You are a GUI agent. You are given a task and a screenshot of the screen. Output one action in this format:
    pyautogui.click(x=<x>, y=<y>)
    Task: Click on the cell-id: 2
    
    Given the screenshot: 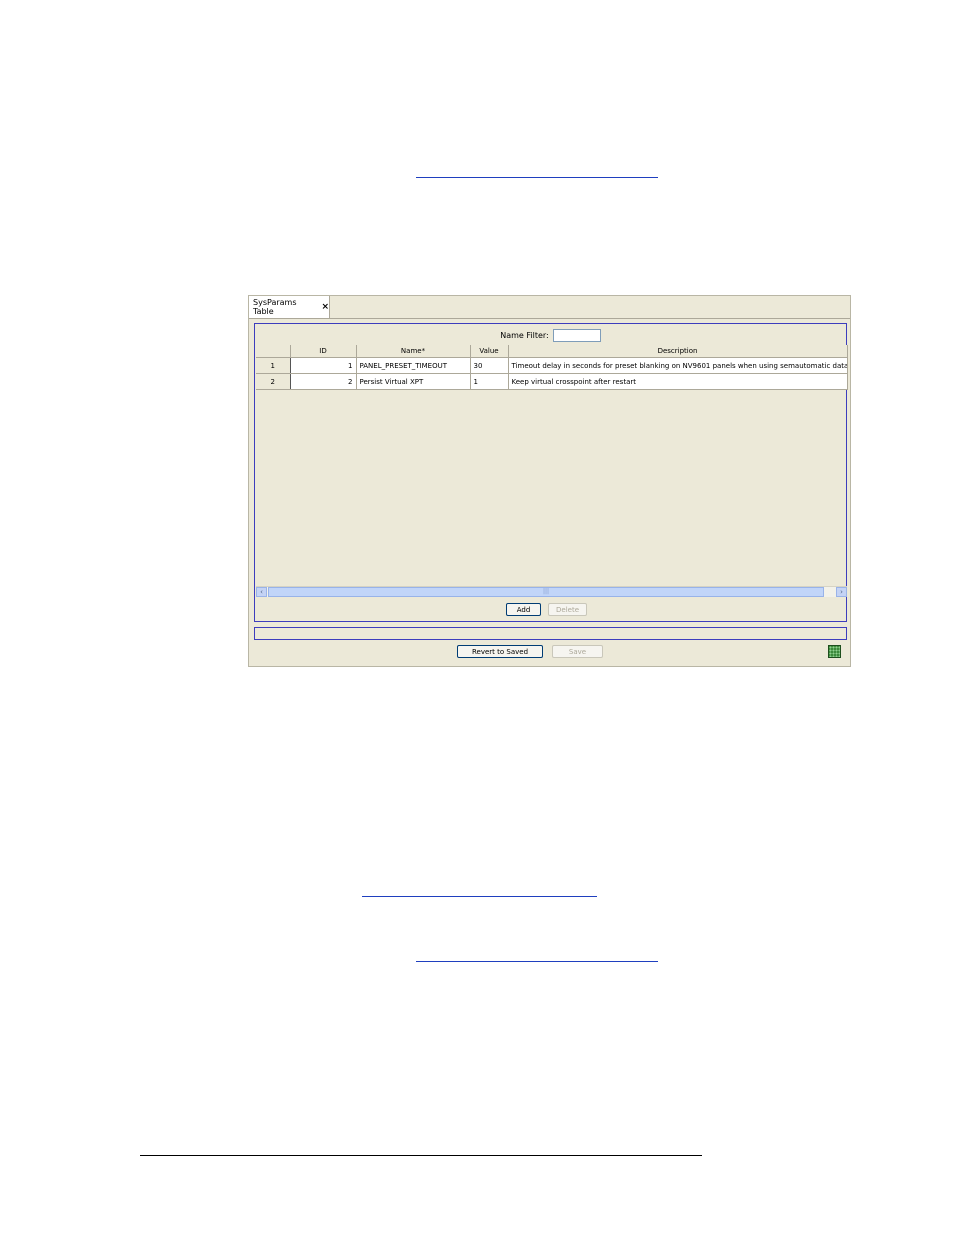 What is the action you would take?
    pyautogui.click(x=323, y=381)
    